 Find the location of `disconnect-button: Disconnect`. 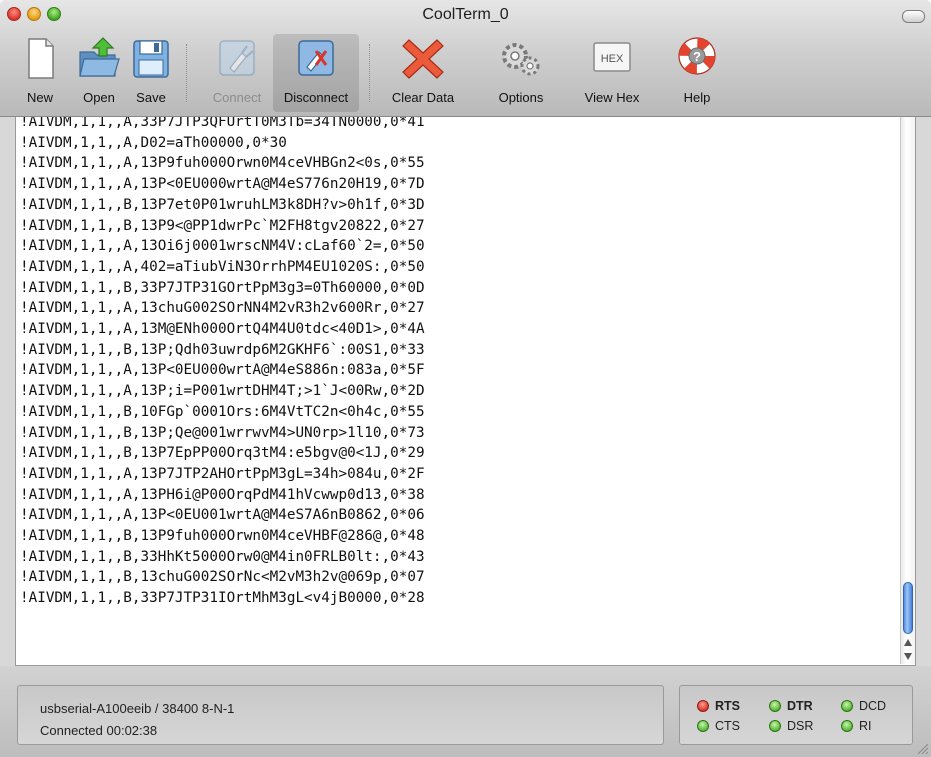

disconnect-button: Disconnect is located at coordinates (316, 73).